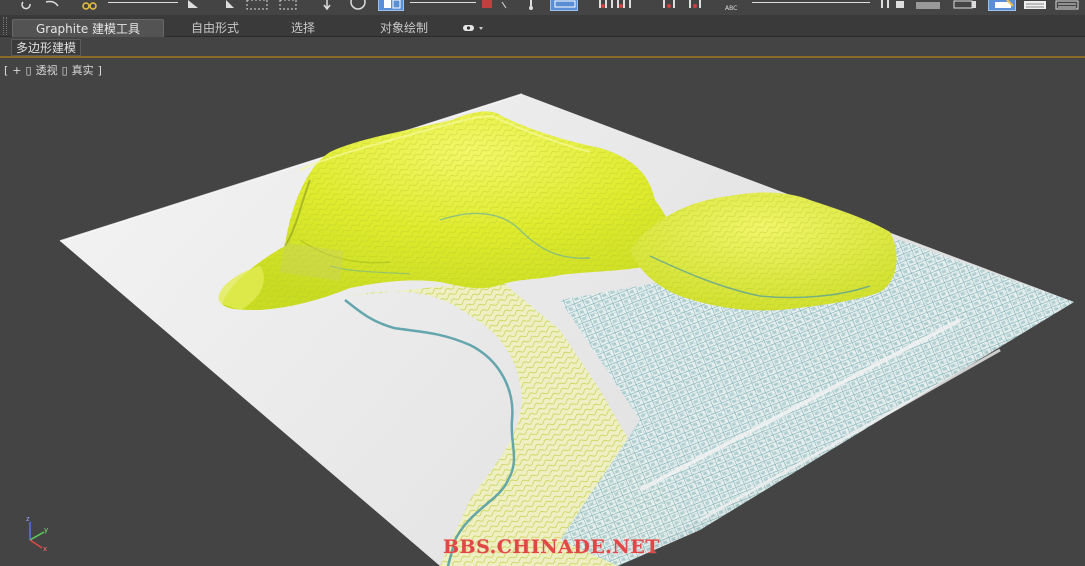 This screenshot has width=1085, height=566. I want to click on spinner-snap-icon, so click(688, 5).